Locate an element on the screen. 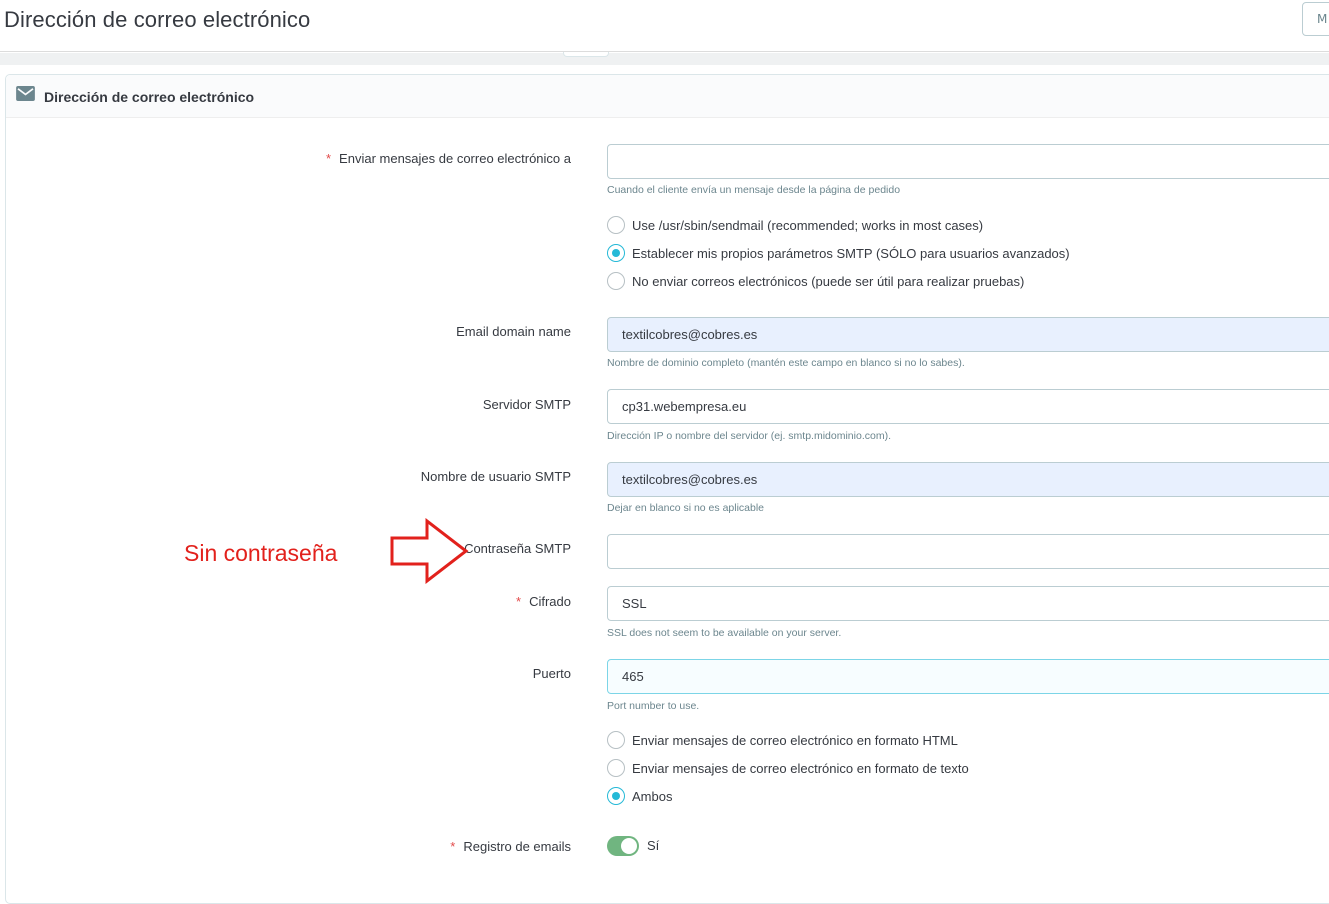  email-log-toggle is located at coordinates (623, 846).